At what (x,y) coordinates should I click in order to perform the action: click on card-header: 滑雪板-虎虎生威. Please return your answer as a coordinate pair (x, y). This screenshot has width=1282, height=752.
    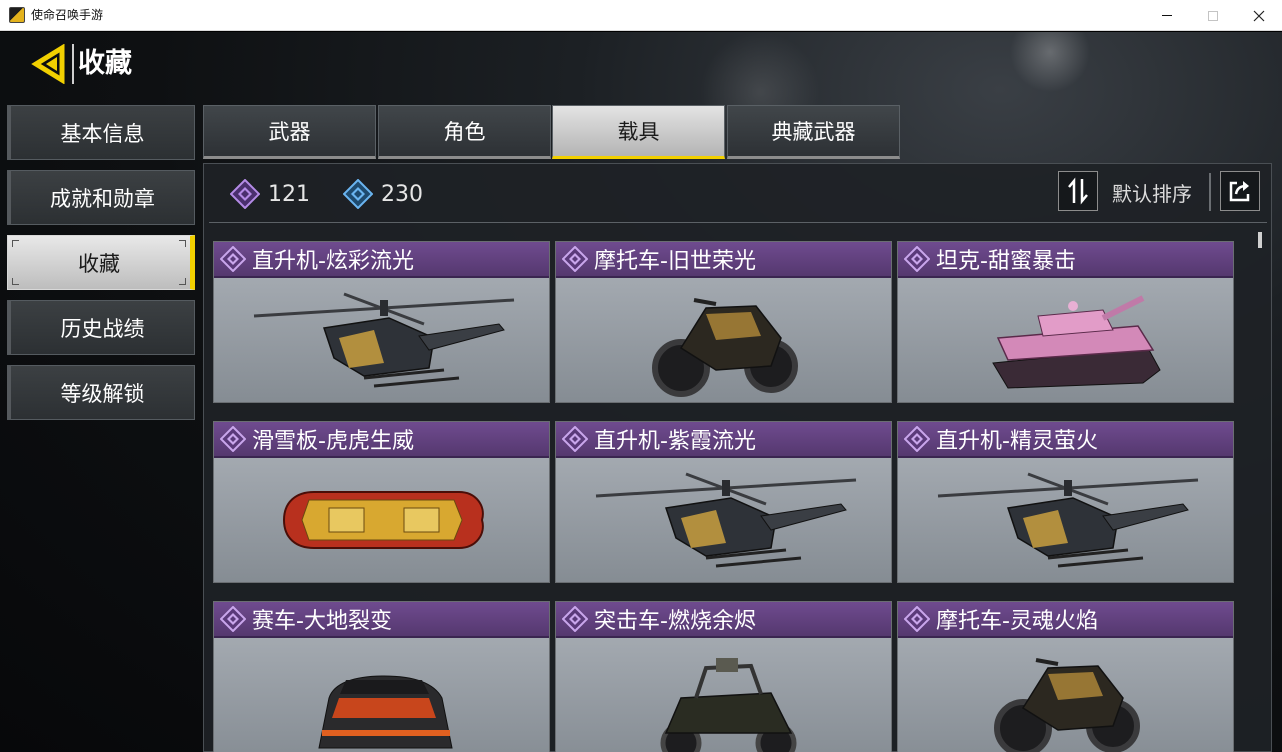
    Looking at the image, I should click on (381, 440).